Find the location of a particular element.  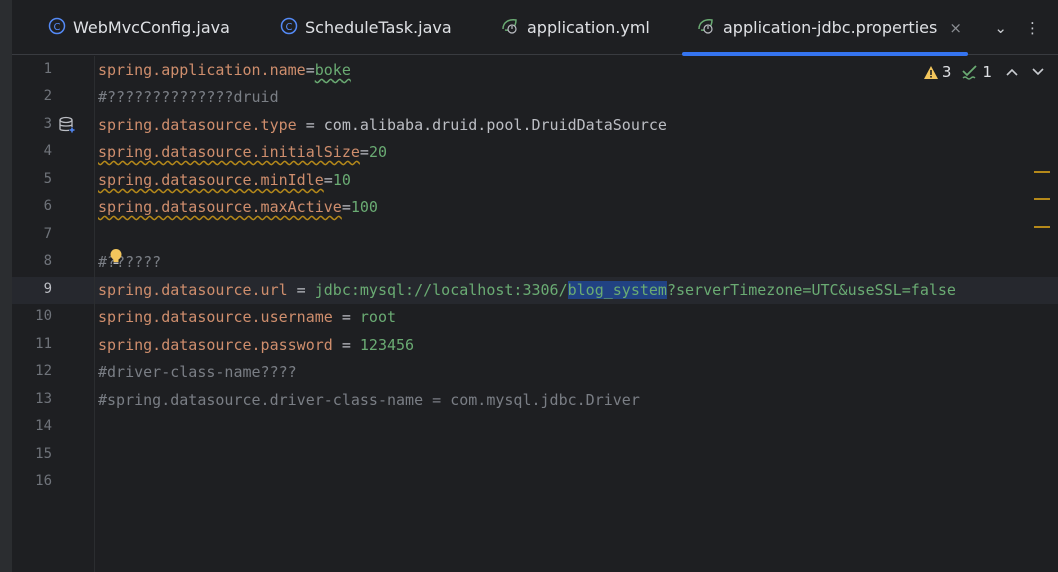

tab-label: application.yml is located at coordinates (588, 27).